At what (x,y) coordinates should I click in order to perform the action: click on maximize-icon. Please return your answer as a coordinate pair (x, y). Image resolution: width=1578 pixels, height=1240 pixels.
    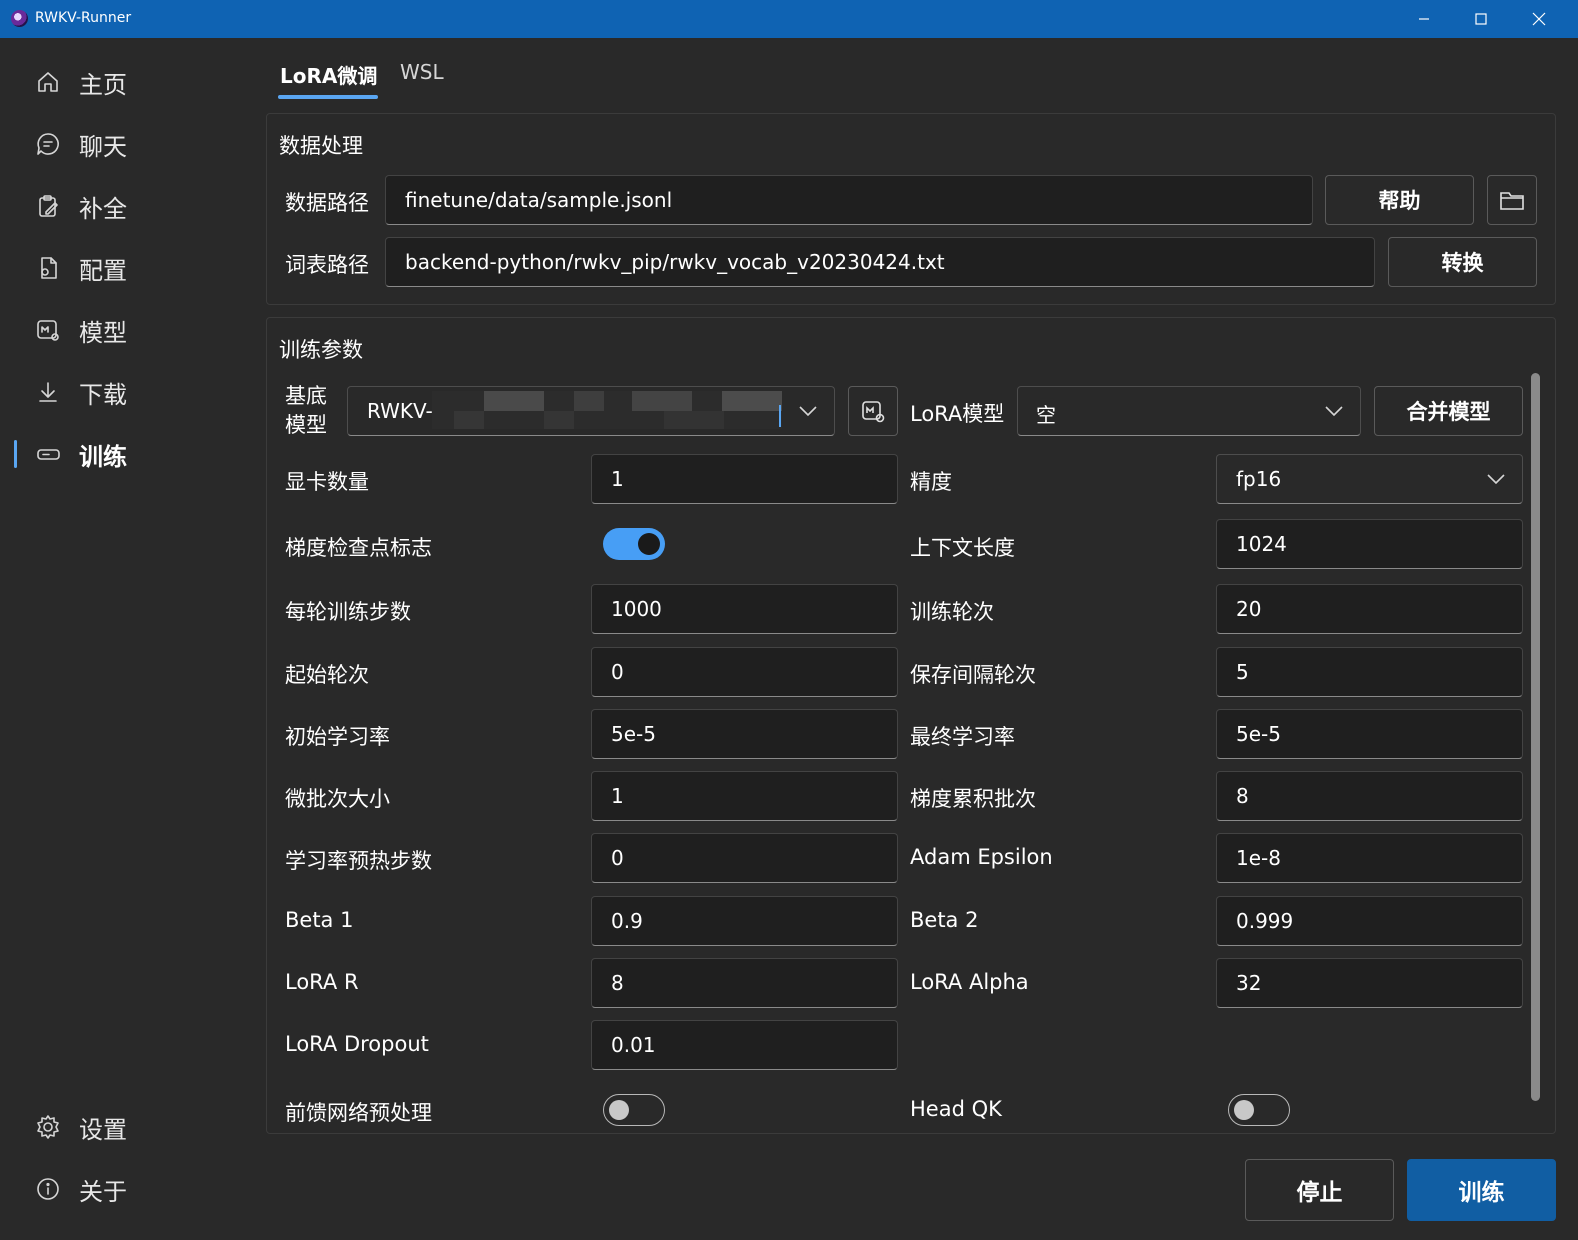
    Looking at the image, I should click on (1481, 19).